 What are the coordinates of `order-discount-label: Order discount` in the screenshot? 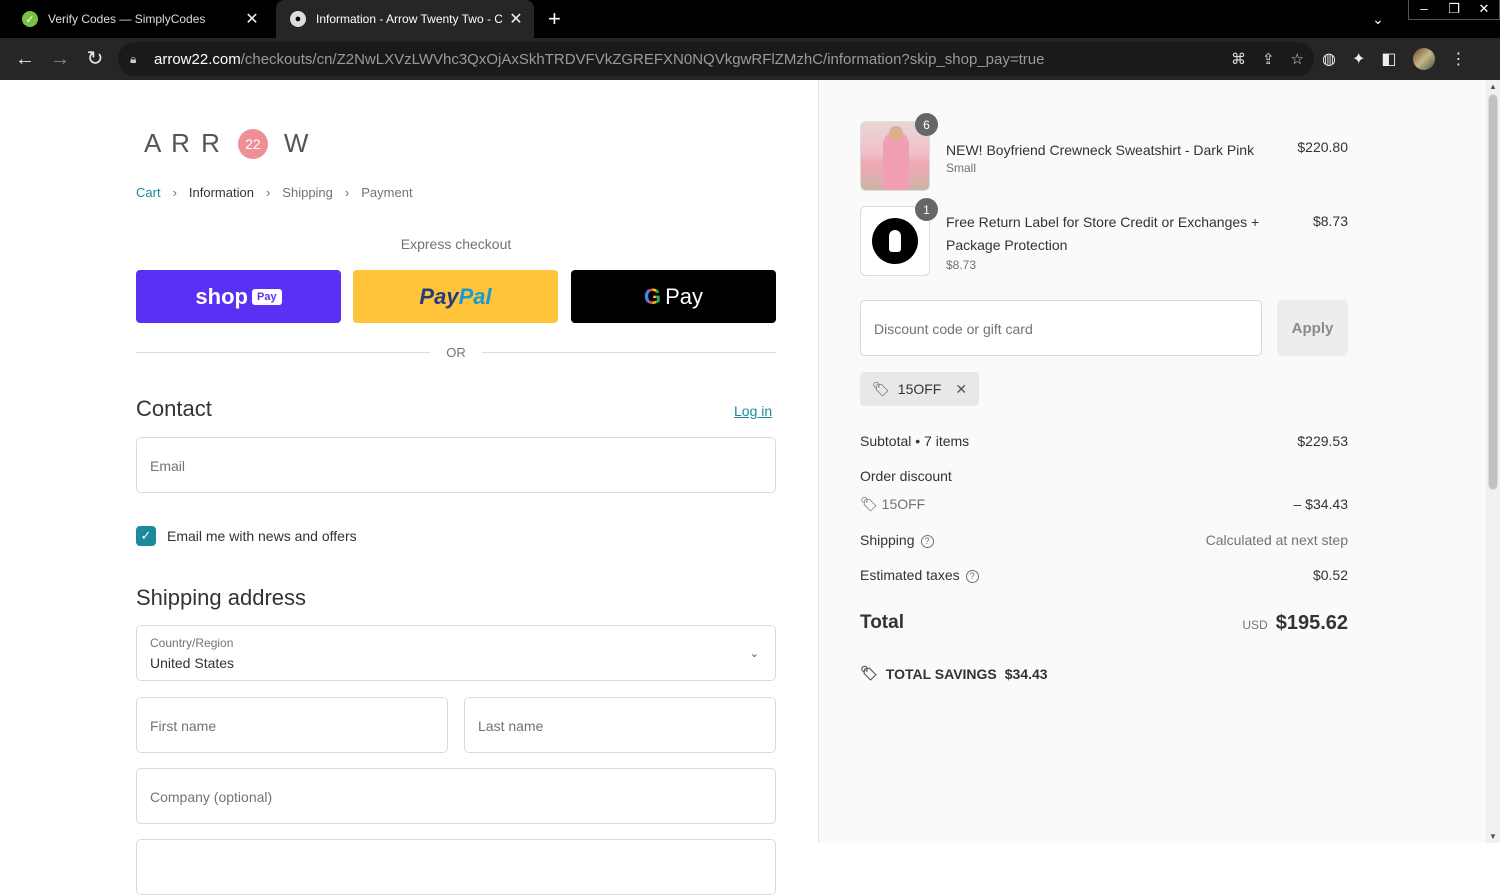 It's located at (906, 476).